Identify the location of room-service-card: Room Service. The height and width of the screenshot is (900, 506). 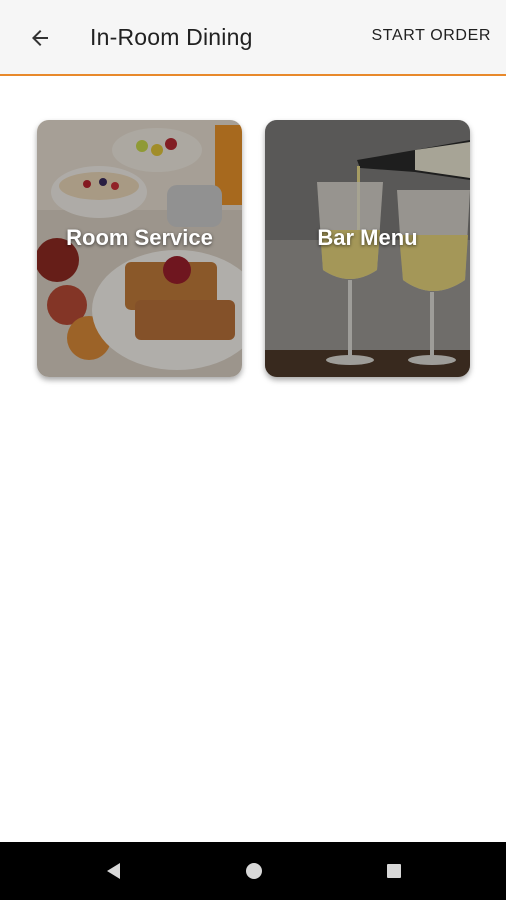
(139, 248).